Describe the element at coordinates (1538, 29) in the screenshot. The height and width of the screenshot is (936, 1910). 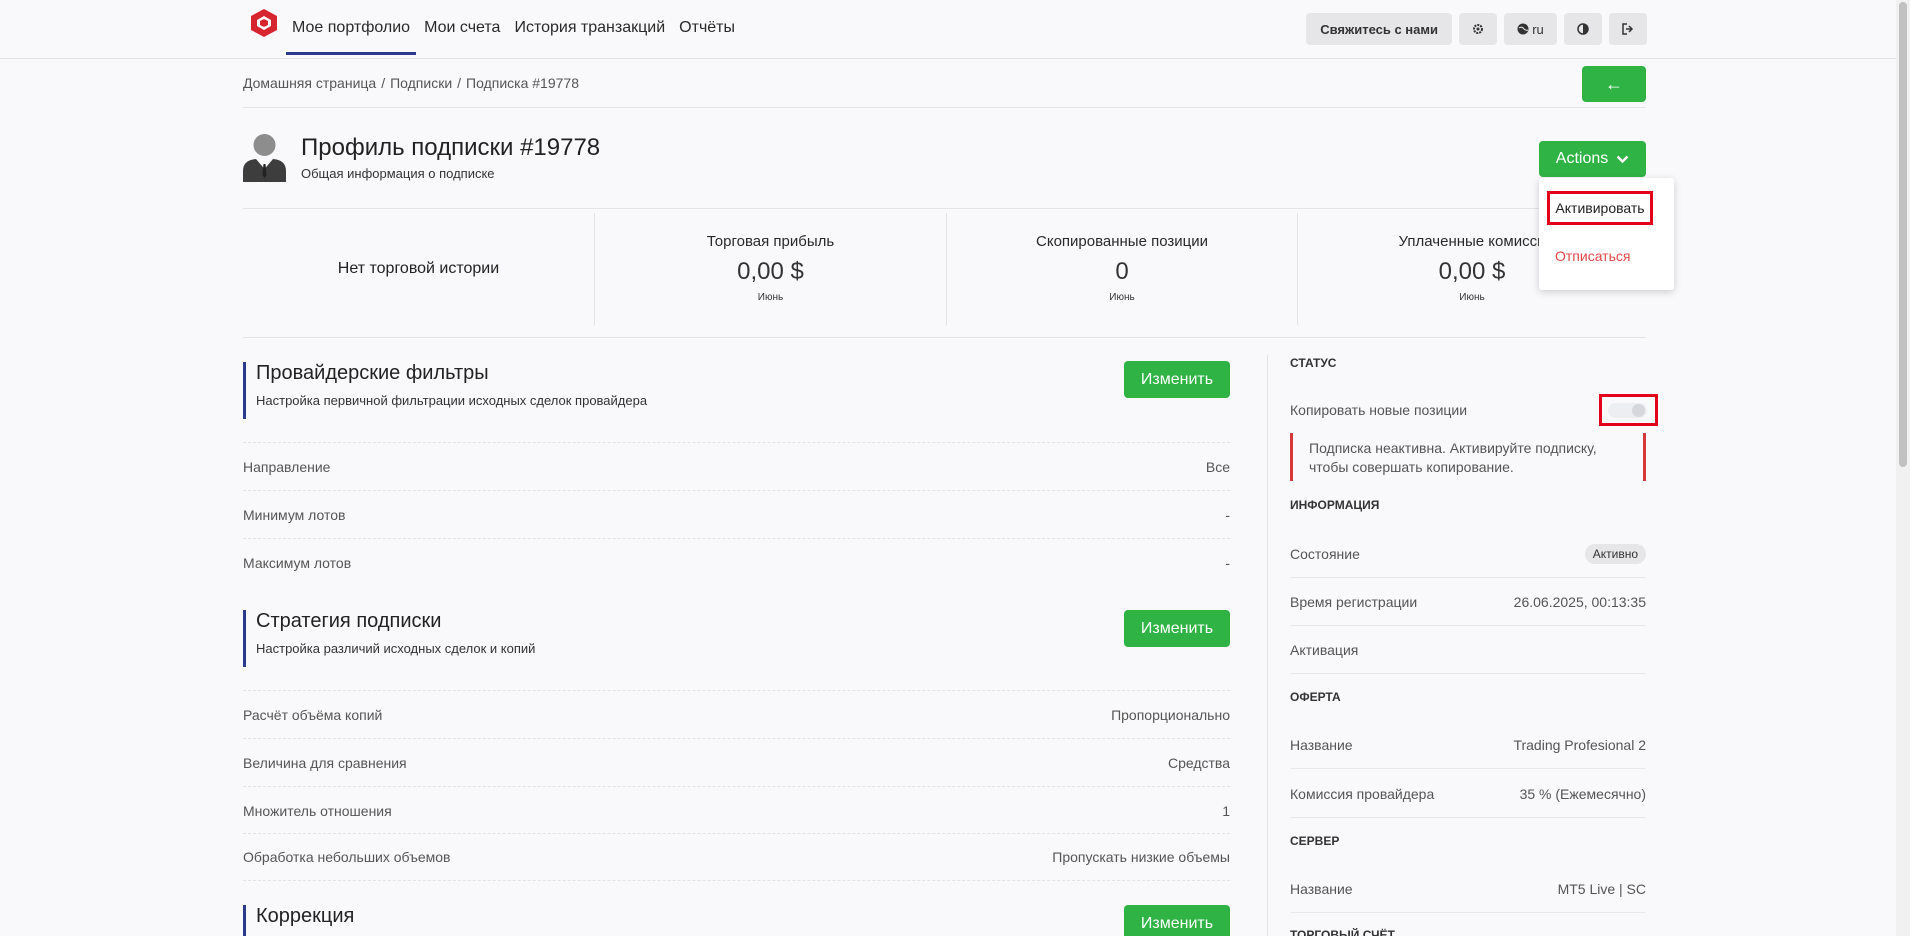
I see `language-label: ru` at that location.